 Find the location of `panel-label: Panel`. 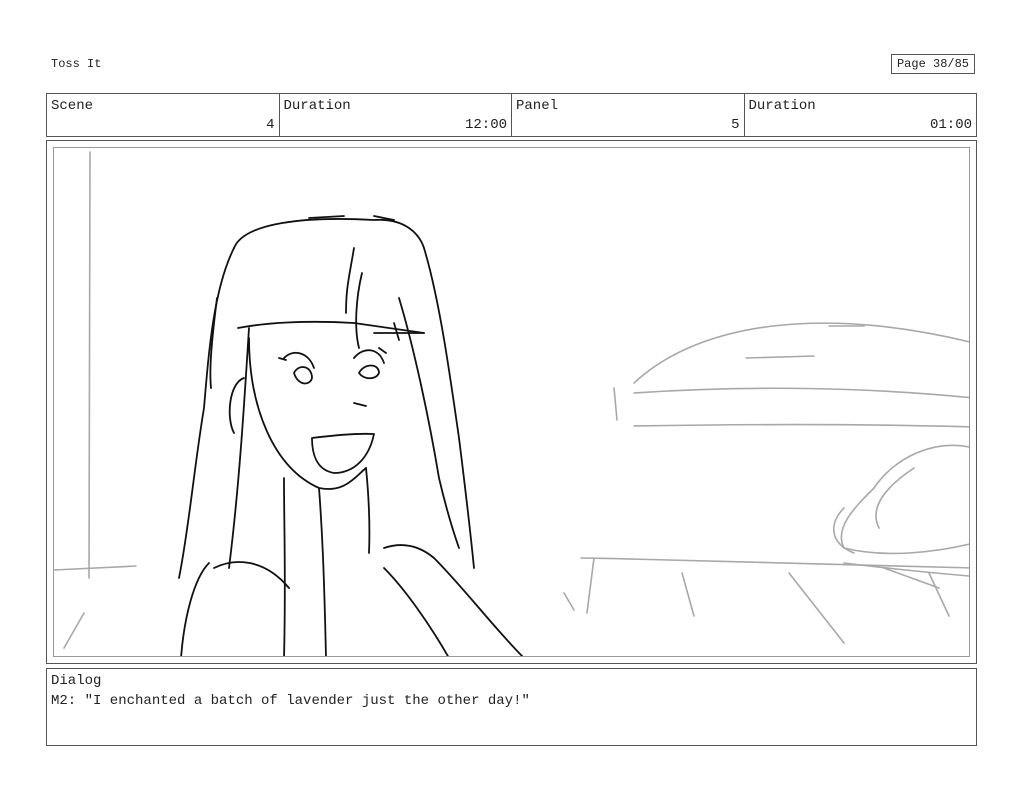

panel-label: Panel is located at coordinates (537, 106).